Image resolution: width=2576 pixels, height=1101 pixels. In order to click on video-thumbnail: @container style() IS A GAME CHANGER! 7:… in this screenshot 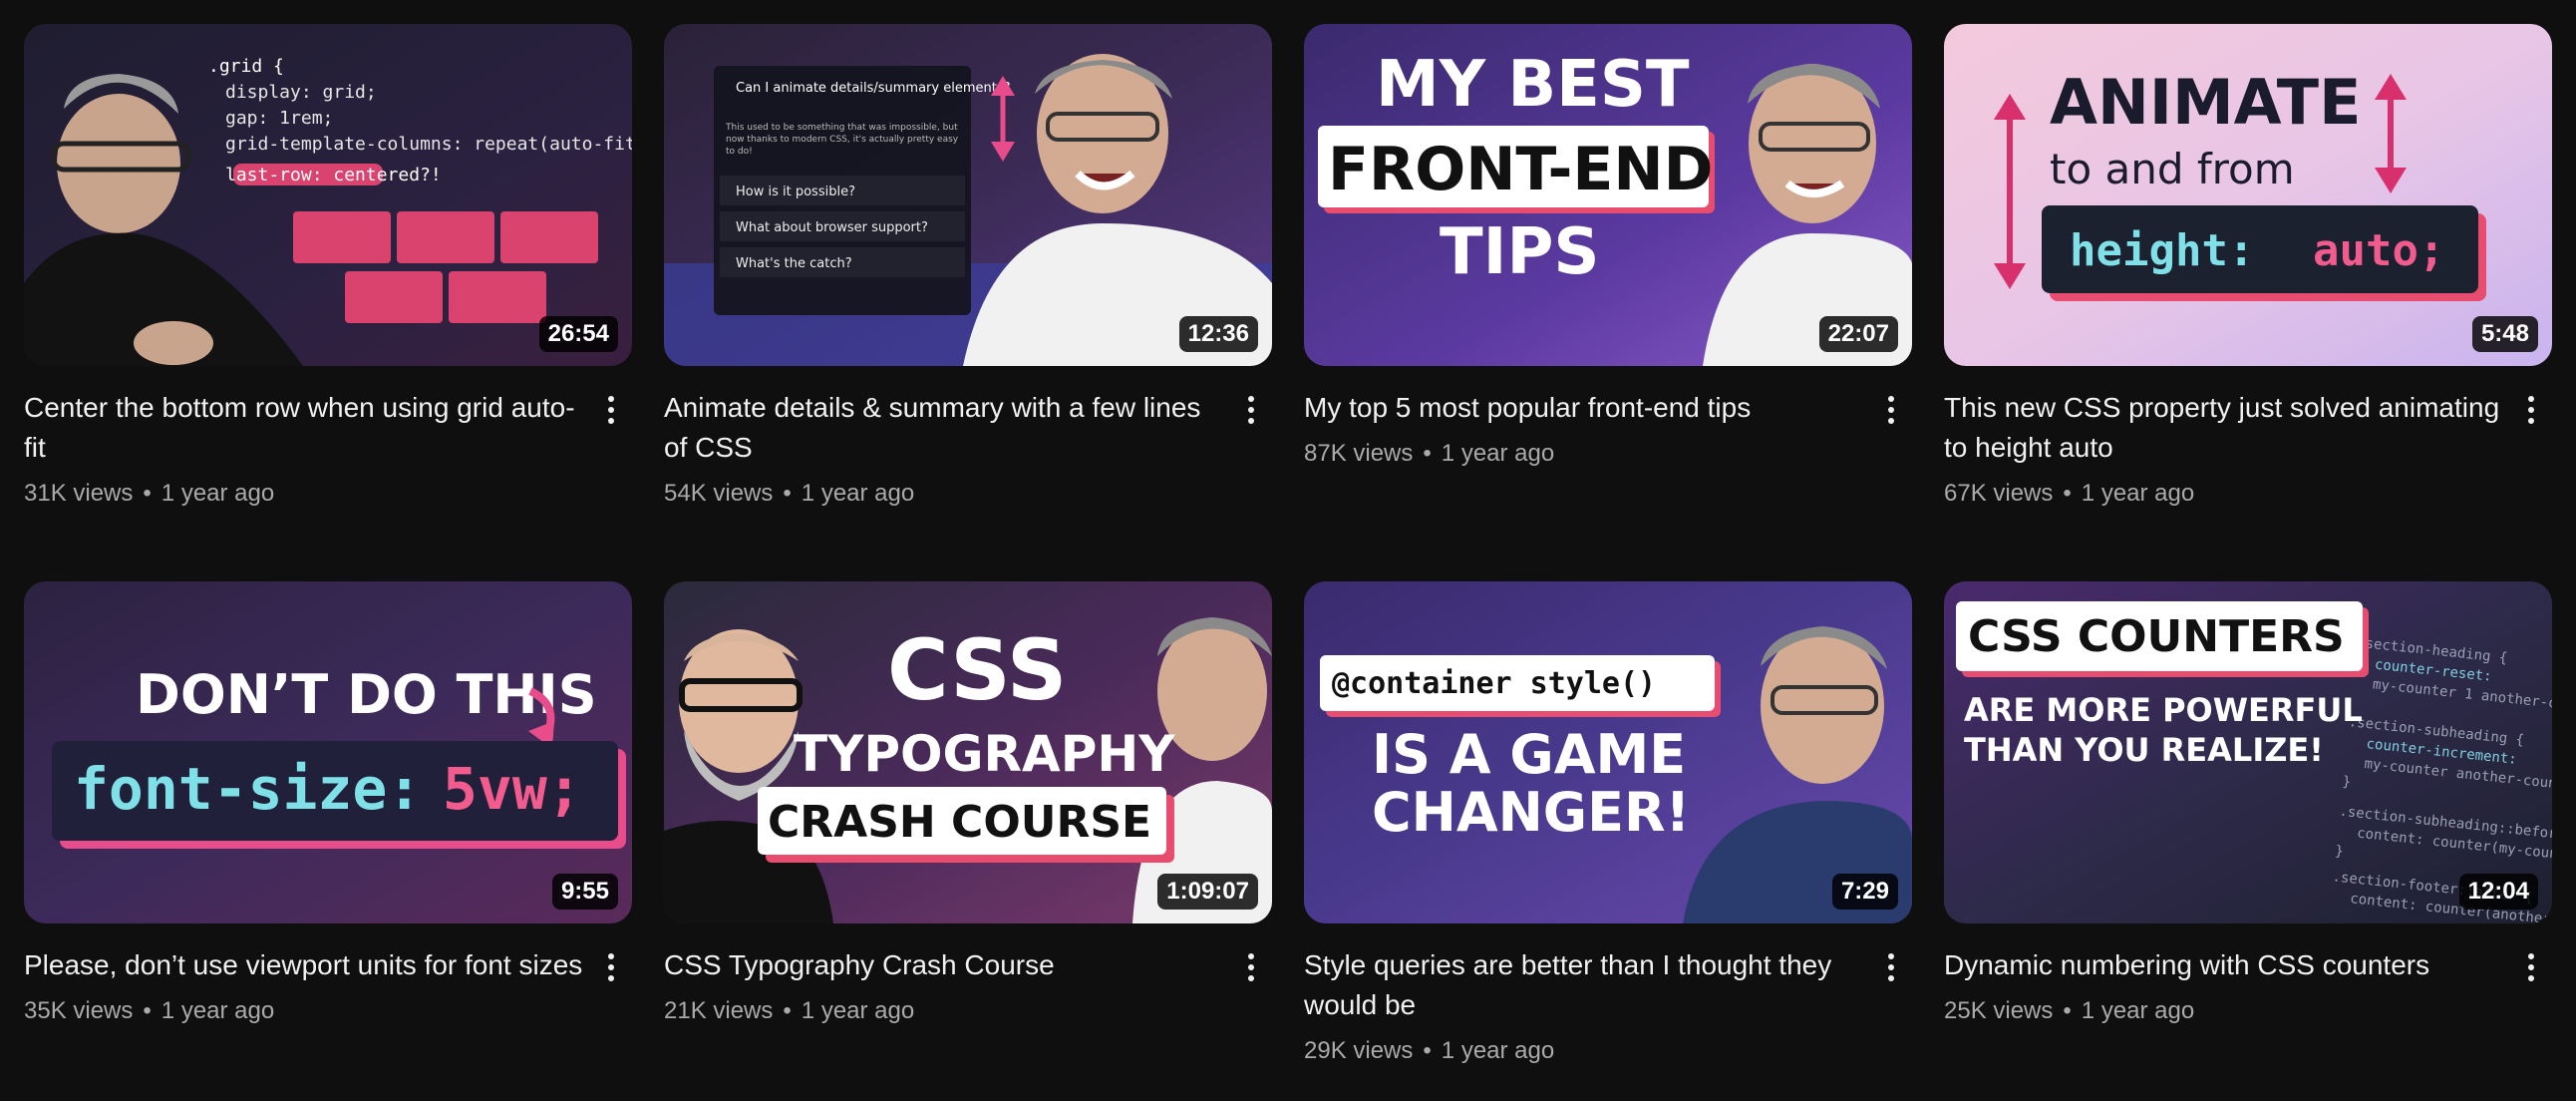, I will do `click(1608, 752)`.